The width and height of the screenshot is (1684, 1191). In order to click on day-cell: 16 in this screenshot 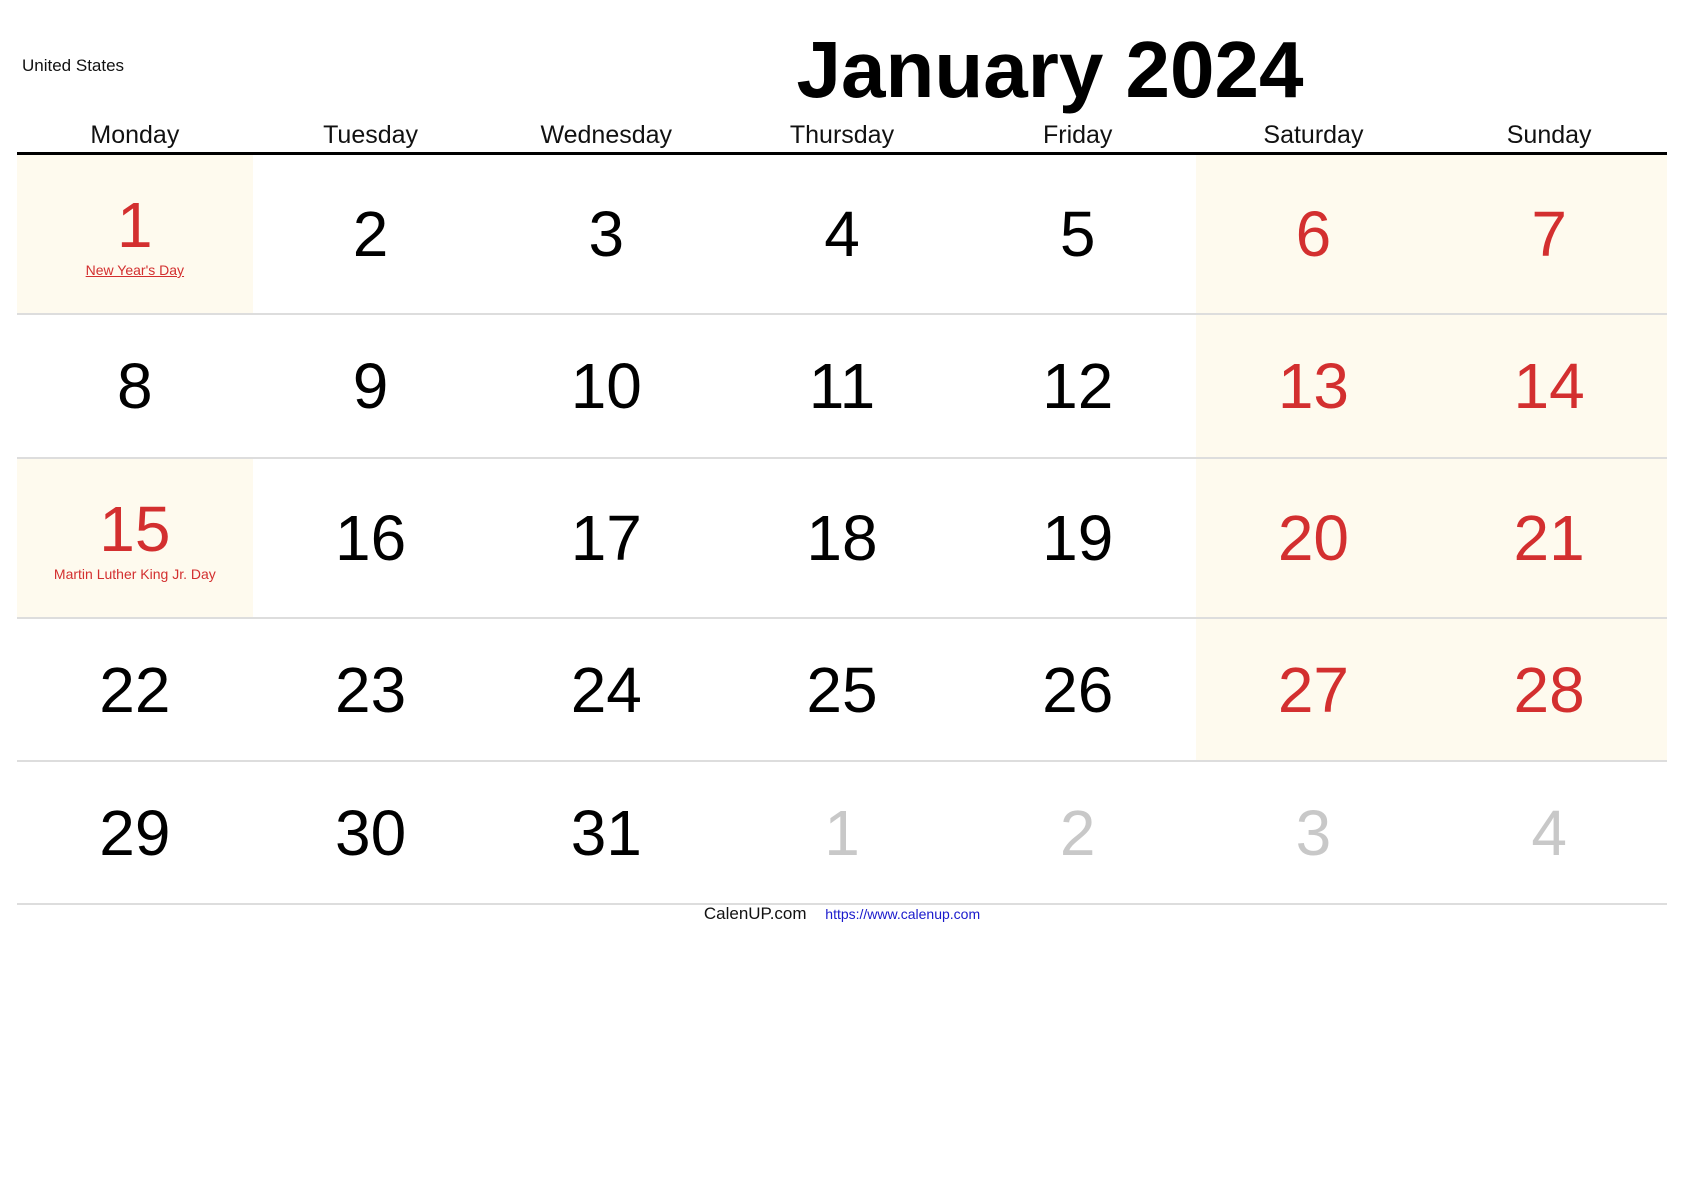, I will do `click(371, 538)`.